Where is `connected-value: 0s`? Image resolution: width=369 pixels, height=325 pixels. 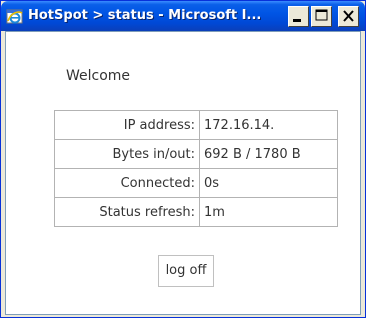 connected-value: 0s is located at coordinates (268, 183).